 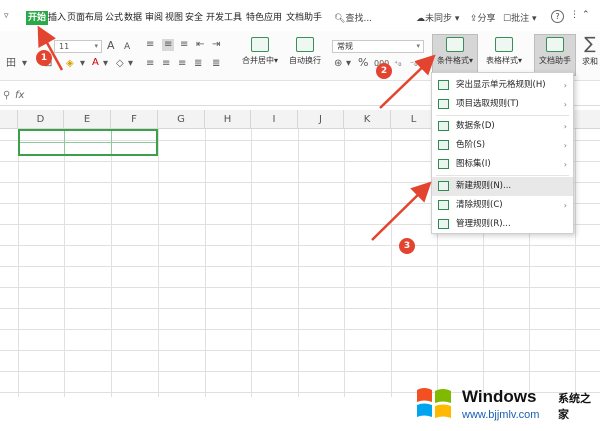 I want to click on color-scales-icon, so click(x=443, y=145).